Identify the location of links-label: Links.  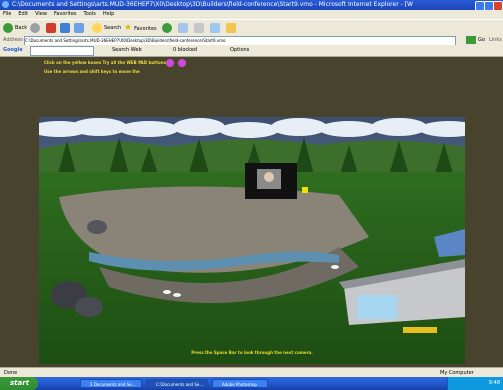
(495, 40).